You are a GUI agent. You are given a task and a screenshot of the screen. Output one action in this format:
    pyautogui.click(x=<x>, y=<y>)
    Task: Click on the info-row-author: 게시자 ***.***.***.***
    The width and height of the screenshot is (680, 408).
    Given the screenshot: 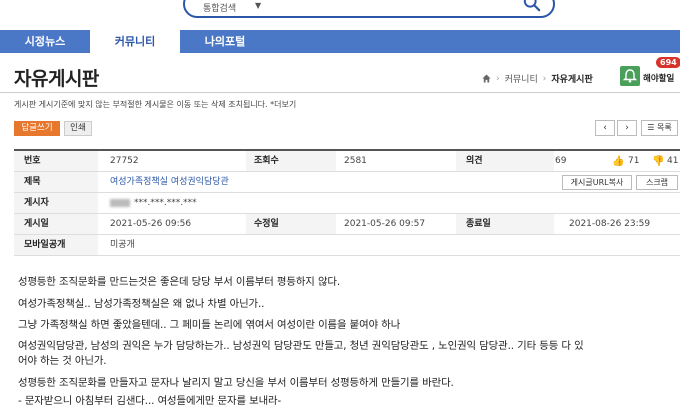 What is the action you would take?
    pyautogui.click(x=347, y=203)
    